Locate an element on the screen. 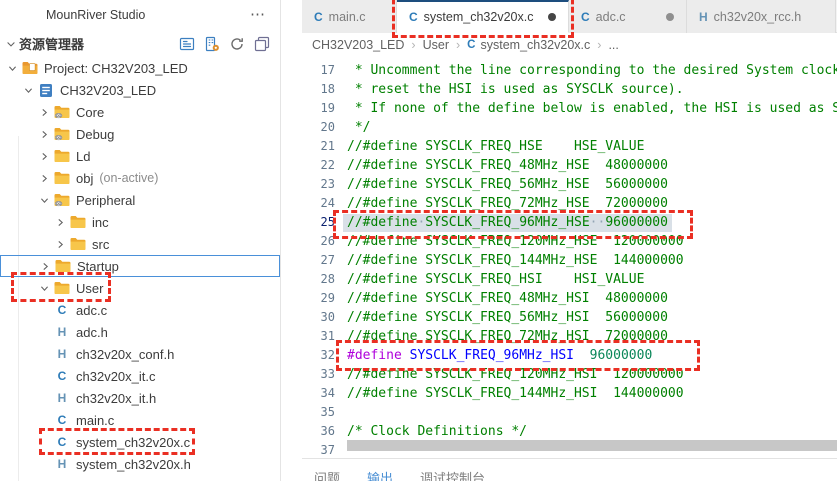 This screenshot has width=837, height=481. tree-item-label: system_ch32v20x.h is located at coordinates (133, 464).